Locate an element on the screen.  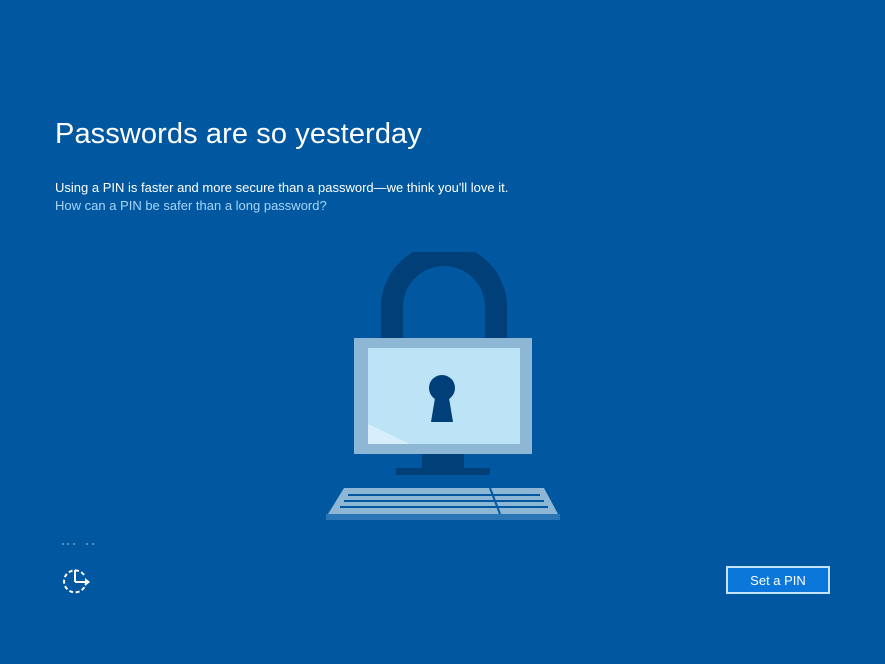
keyboard-icon is located at coordinates (443, 503).